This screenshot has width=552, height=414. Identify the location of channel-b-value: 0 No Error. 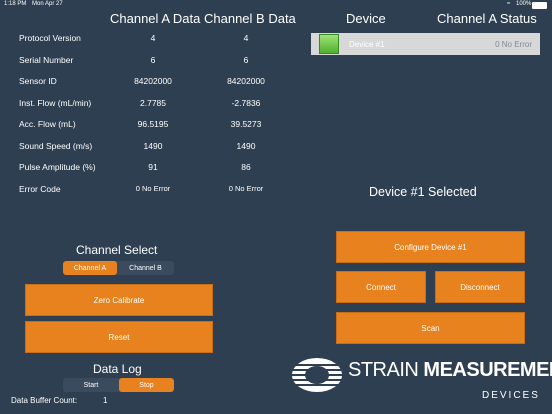
(246, 188).